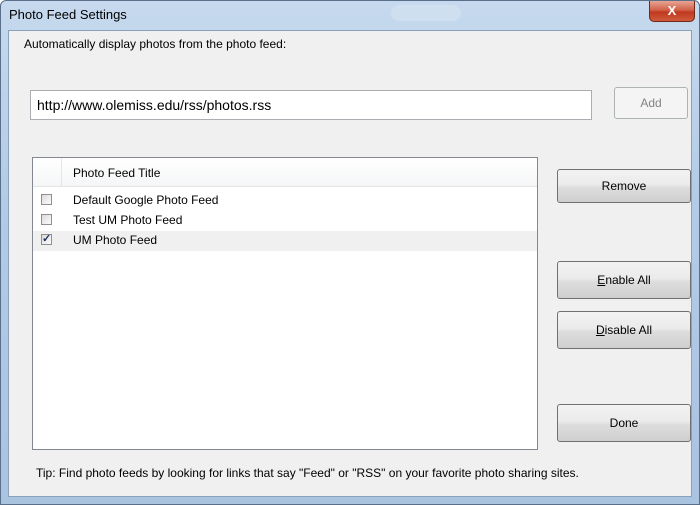 This screenshot has height=505, width=700. Describe the element at coordinates (47, 172) in the screenshot. I see `checkbox-column-header` at that location.